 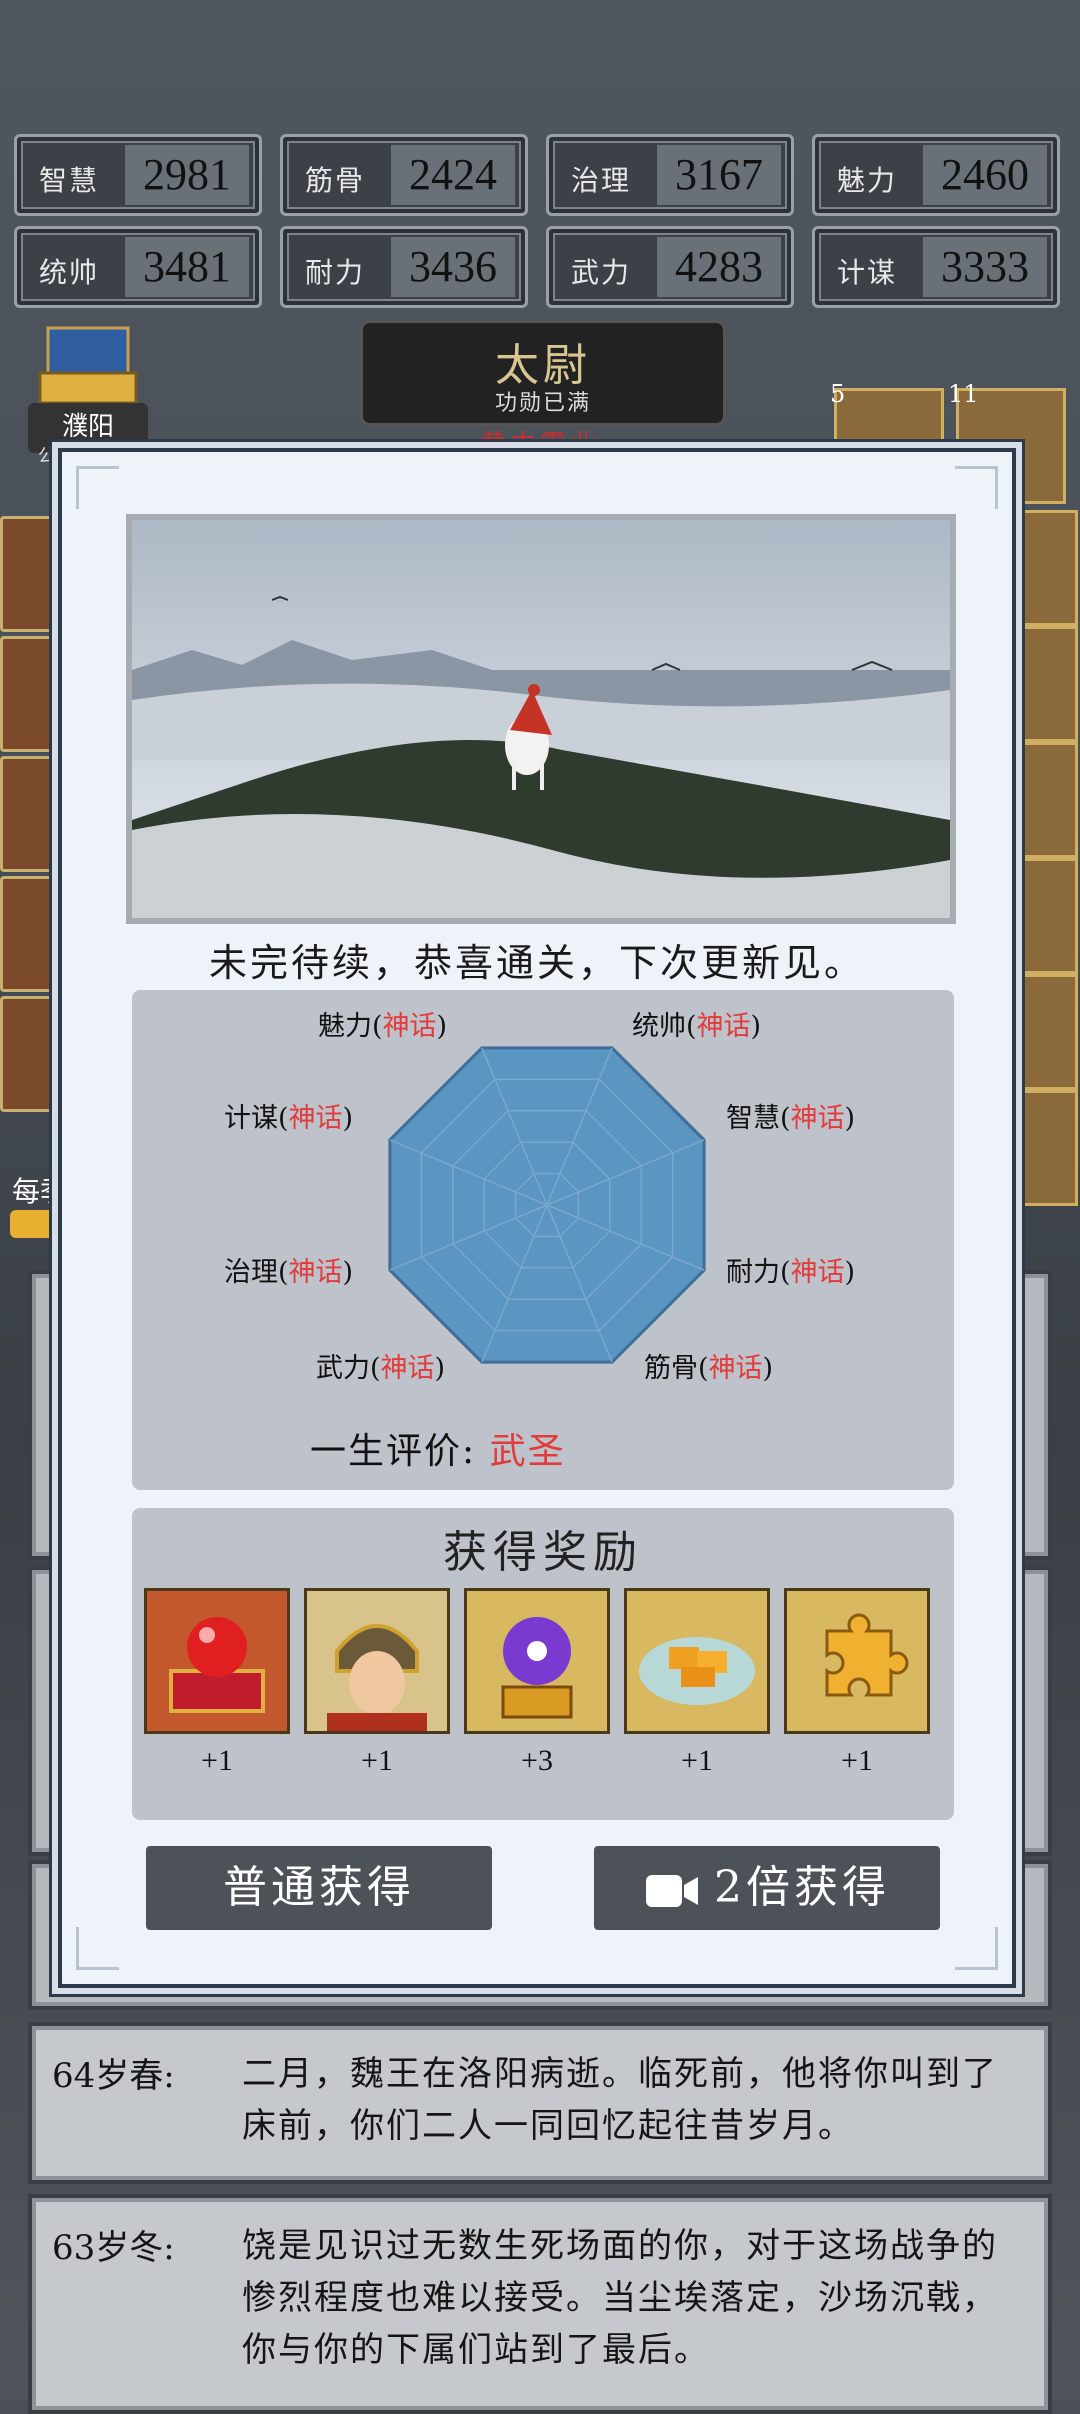 I want to click on city-sub: 公, so click(x=47, y=456).